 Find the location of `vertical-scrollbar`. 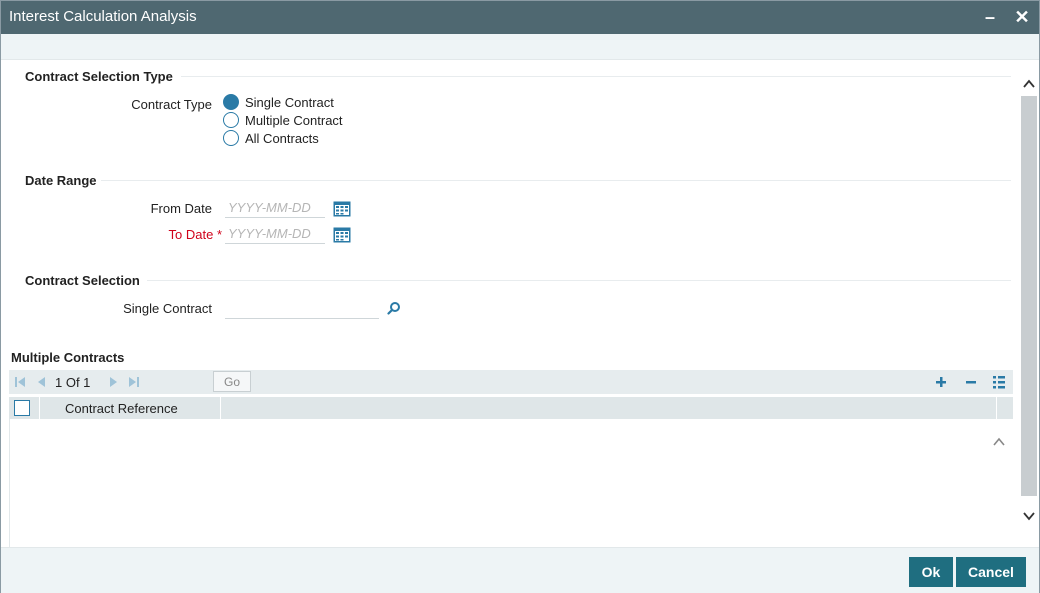

vertical-scrollbar is located at coordinates (1029, 303).